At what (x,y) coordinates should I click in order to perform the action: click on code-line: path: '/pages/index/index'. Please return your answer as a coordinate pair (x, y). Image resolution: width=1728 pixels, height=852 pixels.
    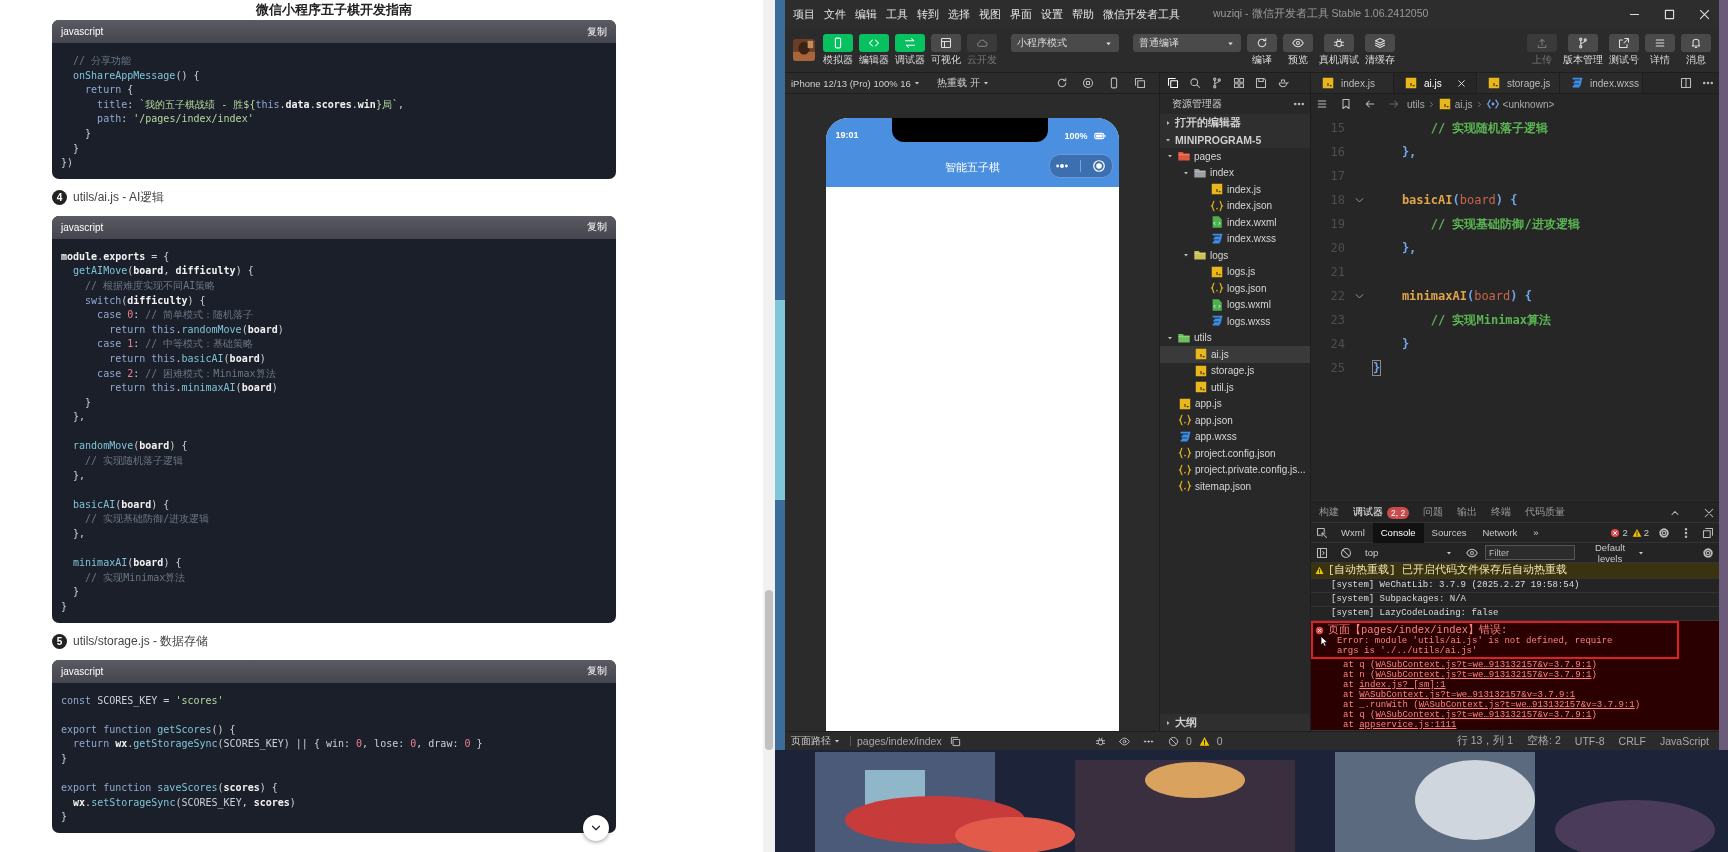
    Looking at the image, I should click on (175, 119).